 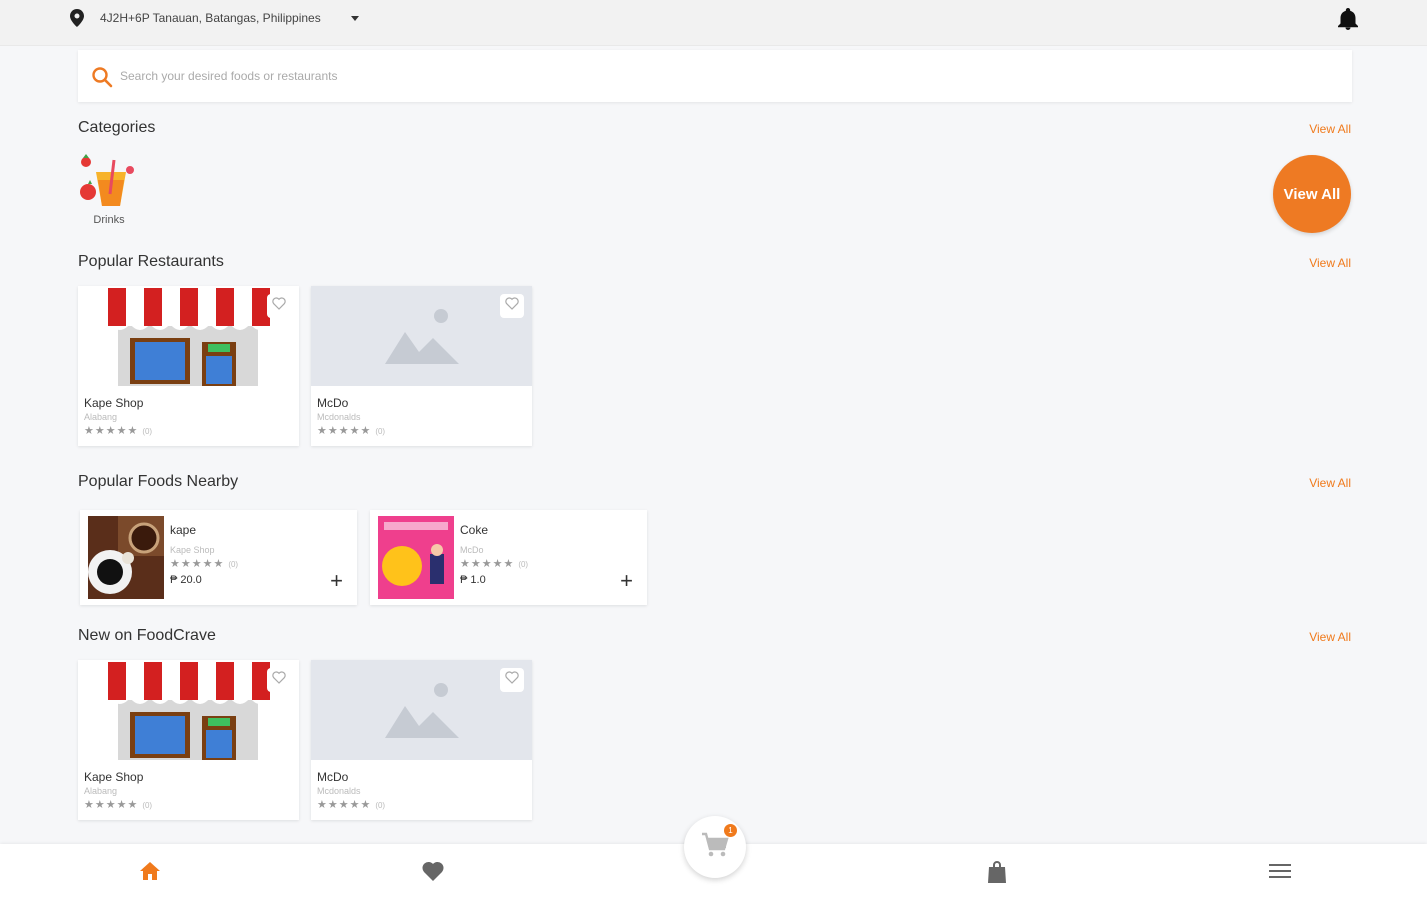 I want to click on category-item-drinks: Drinks, so click(x=109, y=188).